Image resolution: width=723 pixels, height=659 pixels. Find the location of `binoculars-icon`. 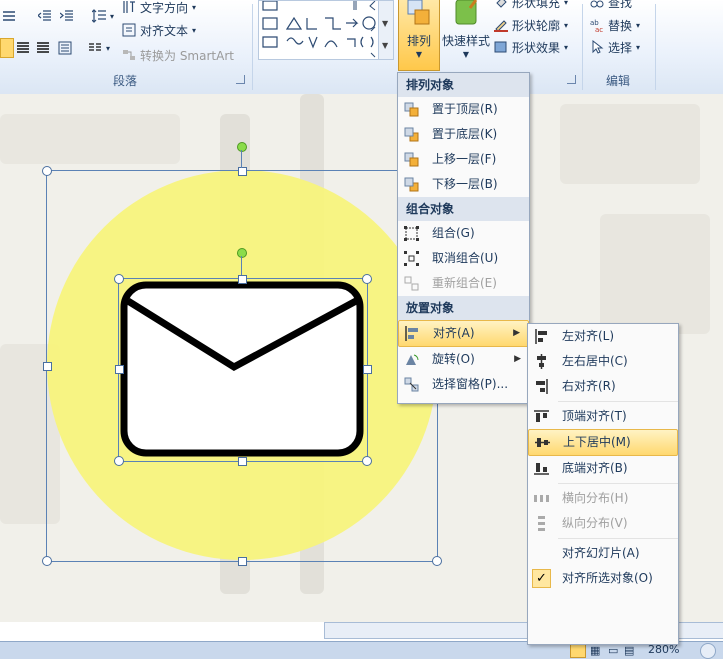

binoculars-icon is located at coordinates (597, 4).